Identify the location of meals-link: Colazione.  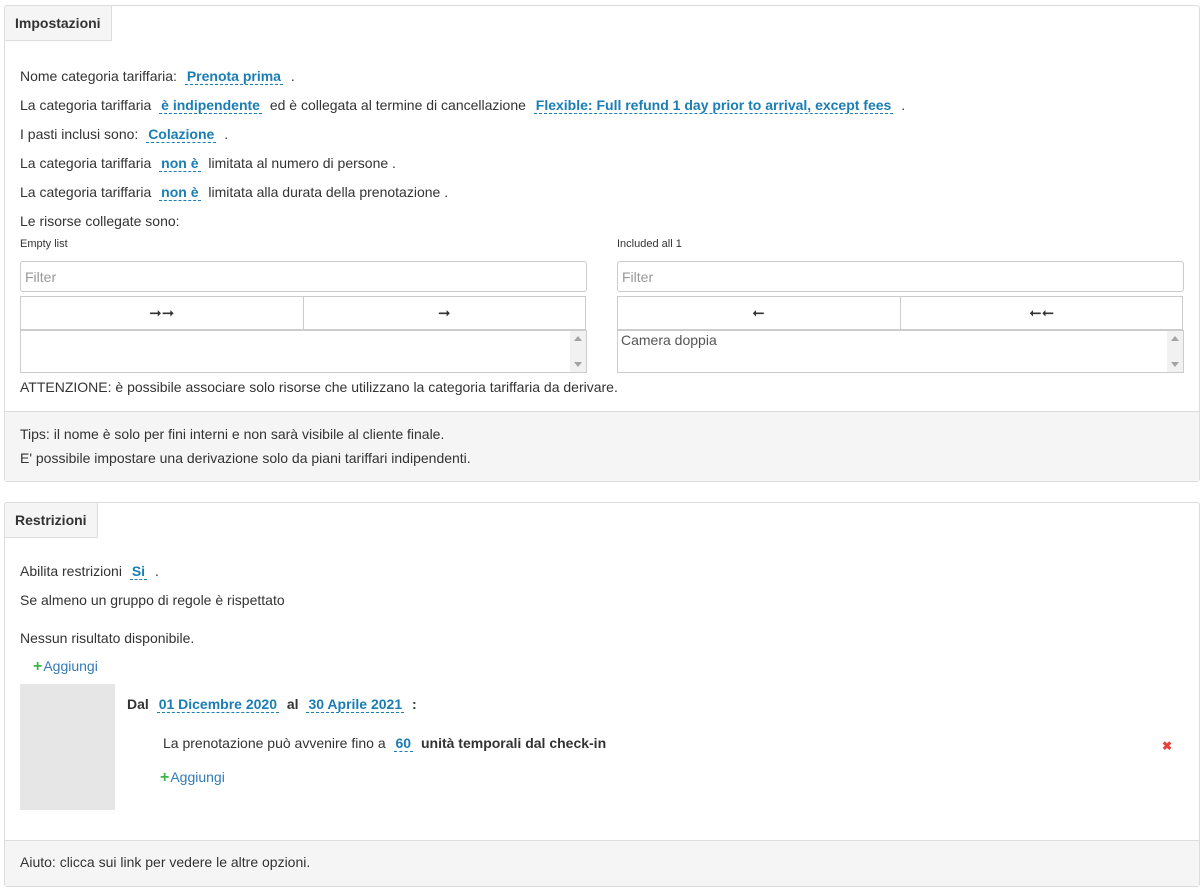
(181, 134).